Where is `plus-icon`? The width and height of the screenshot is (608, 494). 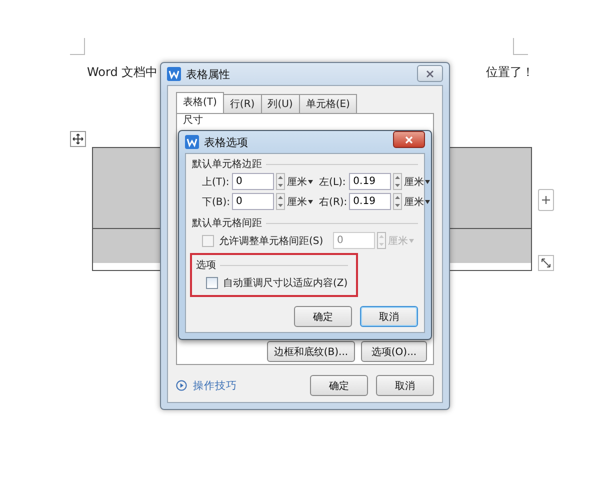 plus-icon is located at coordinates (546, 200).